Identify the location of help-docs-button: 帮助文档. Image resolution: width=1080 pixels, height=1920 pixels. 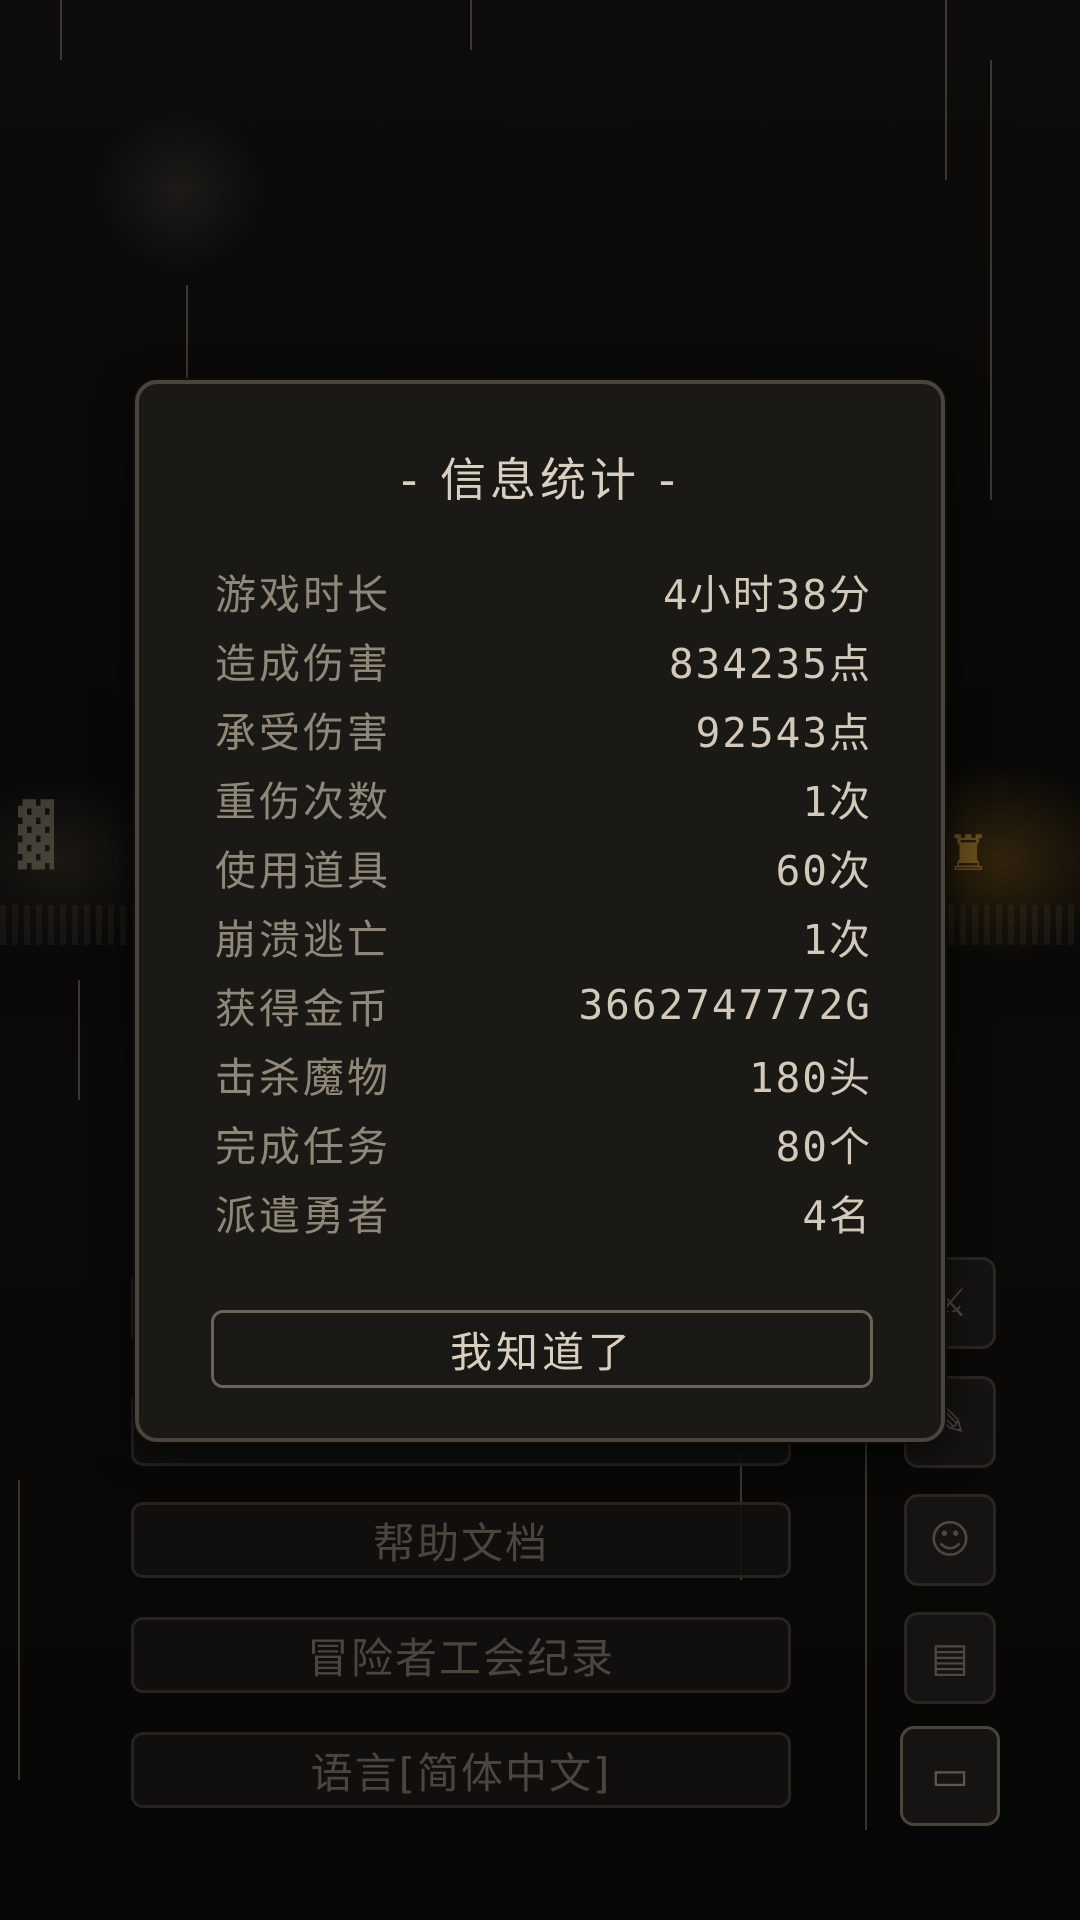
(461, 1540).